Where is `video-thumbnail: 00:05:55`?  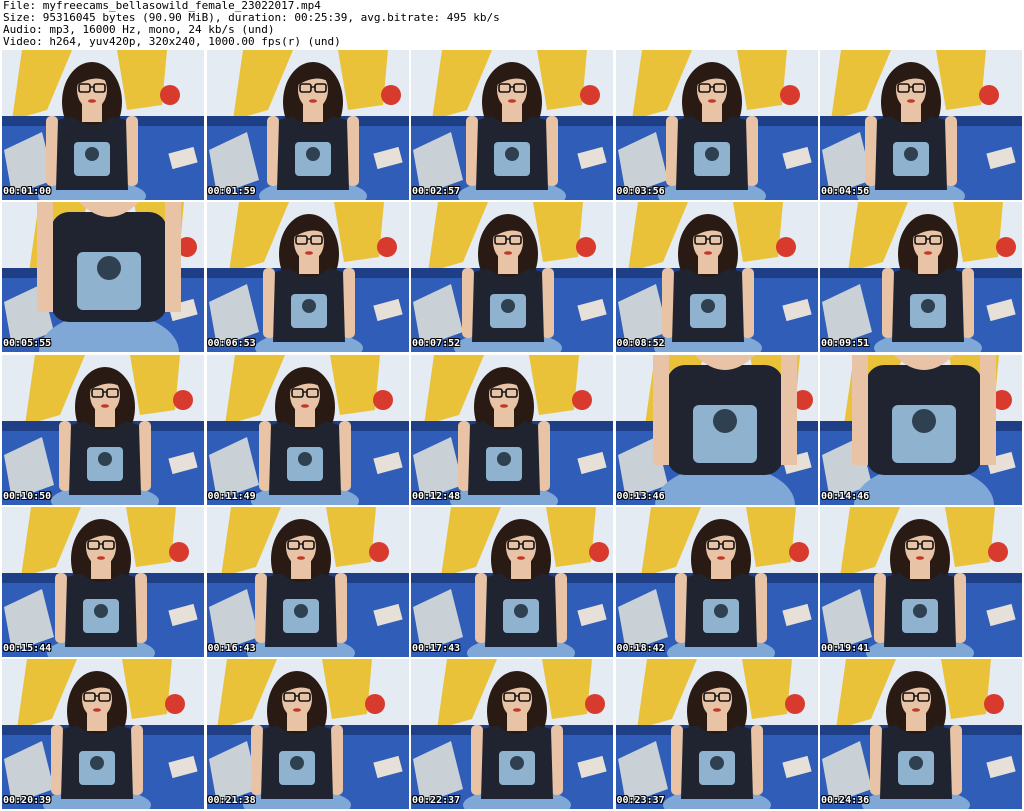
video-thumbnail: 00:05:55 is located at coordinates (103, 277).